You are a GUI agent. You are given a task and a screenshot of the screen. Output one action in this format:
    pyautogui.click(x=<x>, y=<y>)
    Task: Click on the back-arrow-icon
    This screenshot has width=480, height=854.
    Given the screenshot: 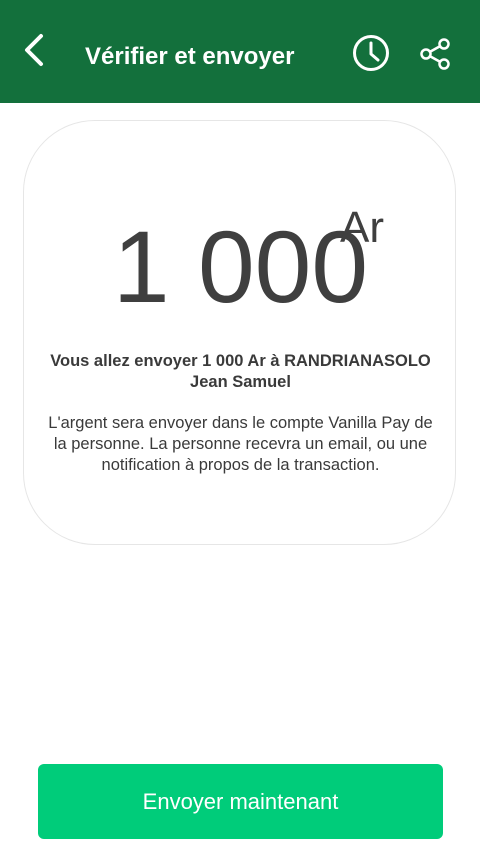 What is the action you would take?
    pyautogui.click(x=34, y=50)
    